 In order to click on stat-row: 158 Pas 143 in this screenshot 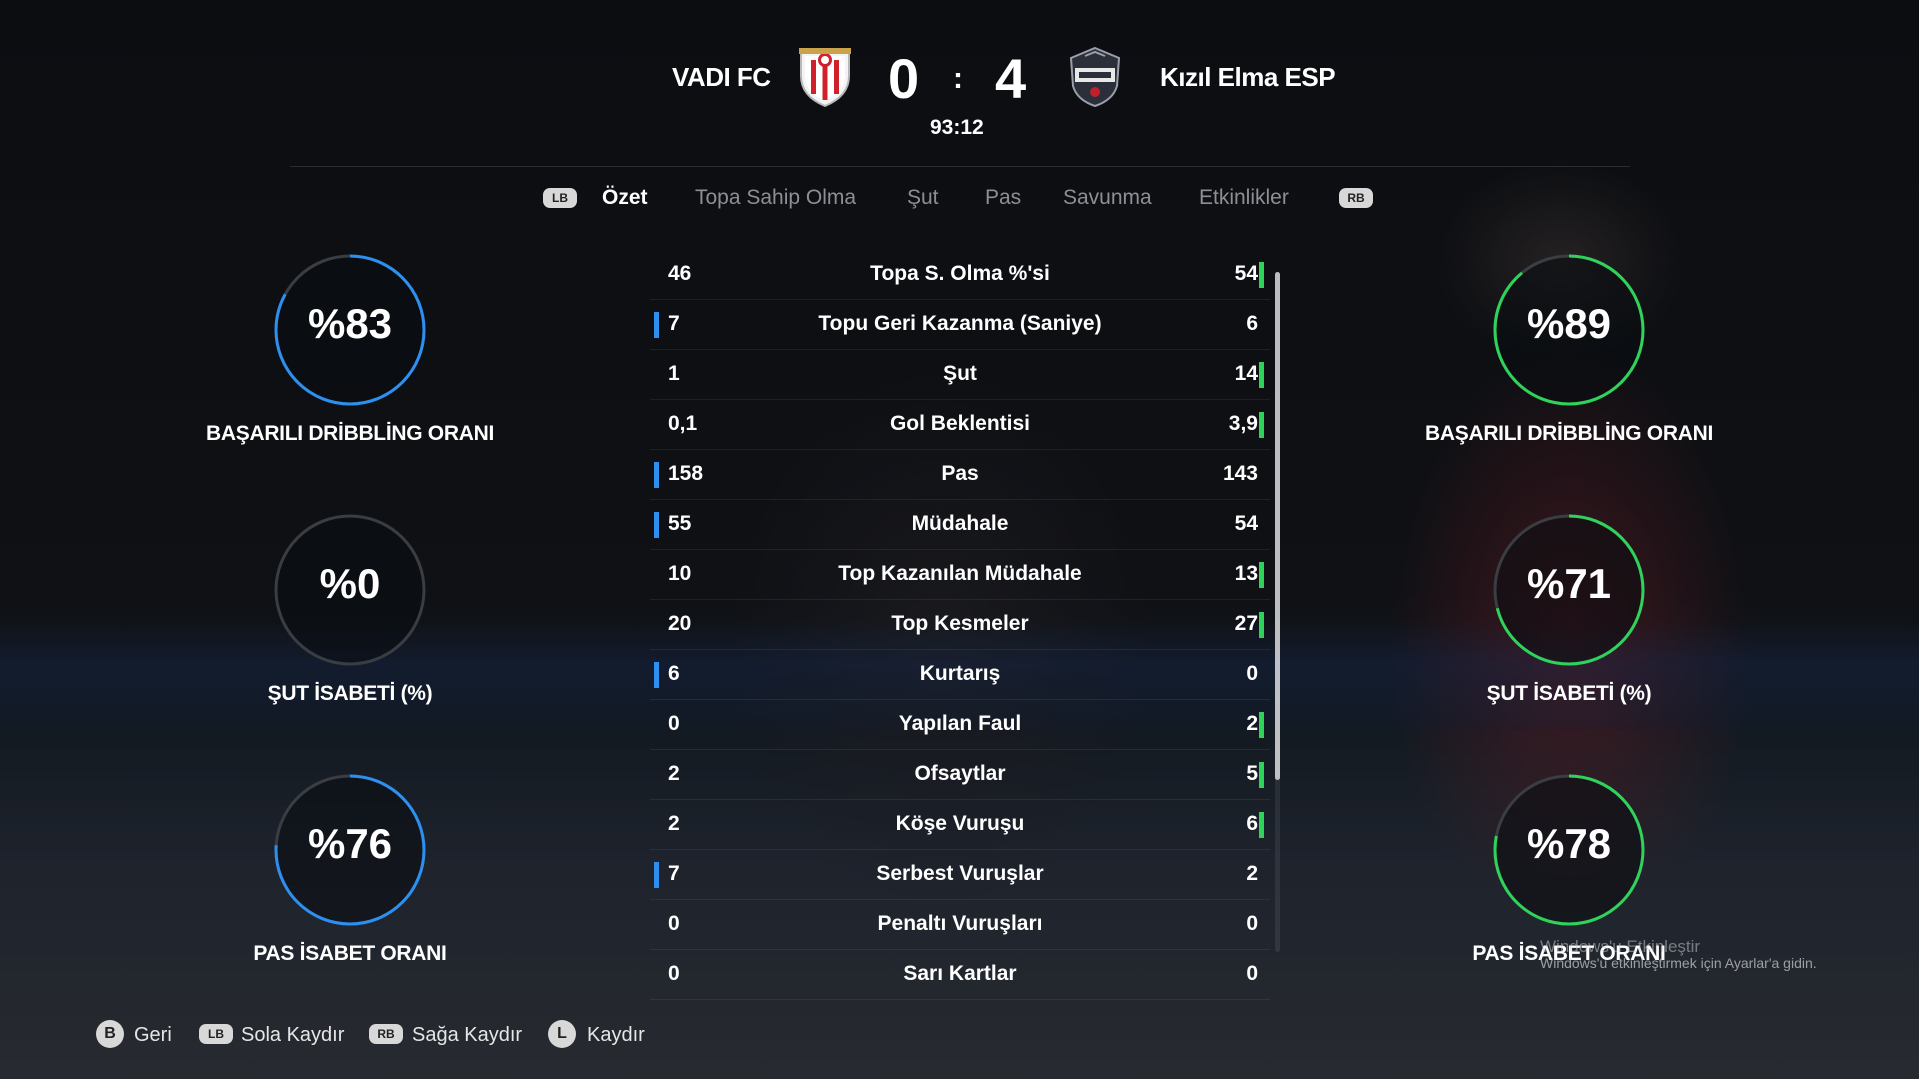, I will do `click(960, 475)`.